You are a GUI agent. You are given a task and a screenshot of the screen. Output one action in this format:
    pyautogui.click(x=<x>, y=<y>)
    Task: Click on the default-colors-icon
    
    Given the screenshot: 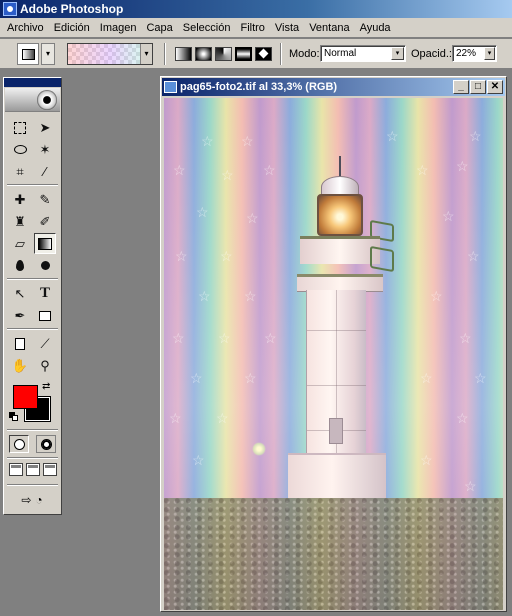 What is the action you would take?
    pyautogui.click(x=13, y=416)
    